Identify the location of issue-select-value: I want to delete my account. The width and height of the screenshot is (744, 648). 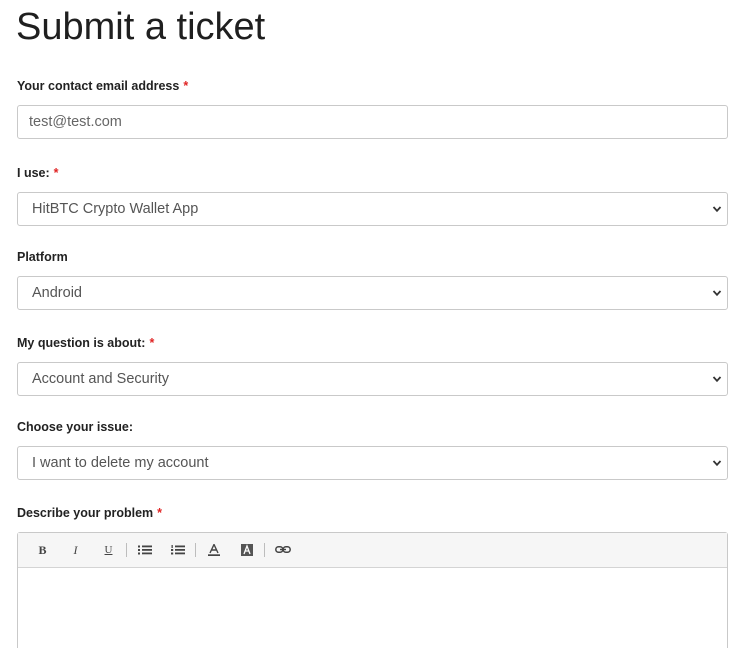
(120, 463).